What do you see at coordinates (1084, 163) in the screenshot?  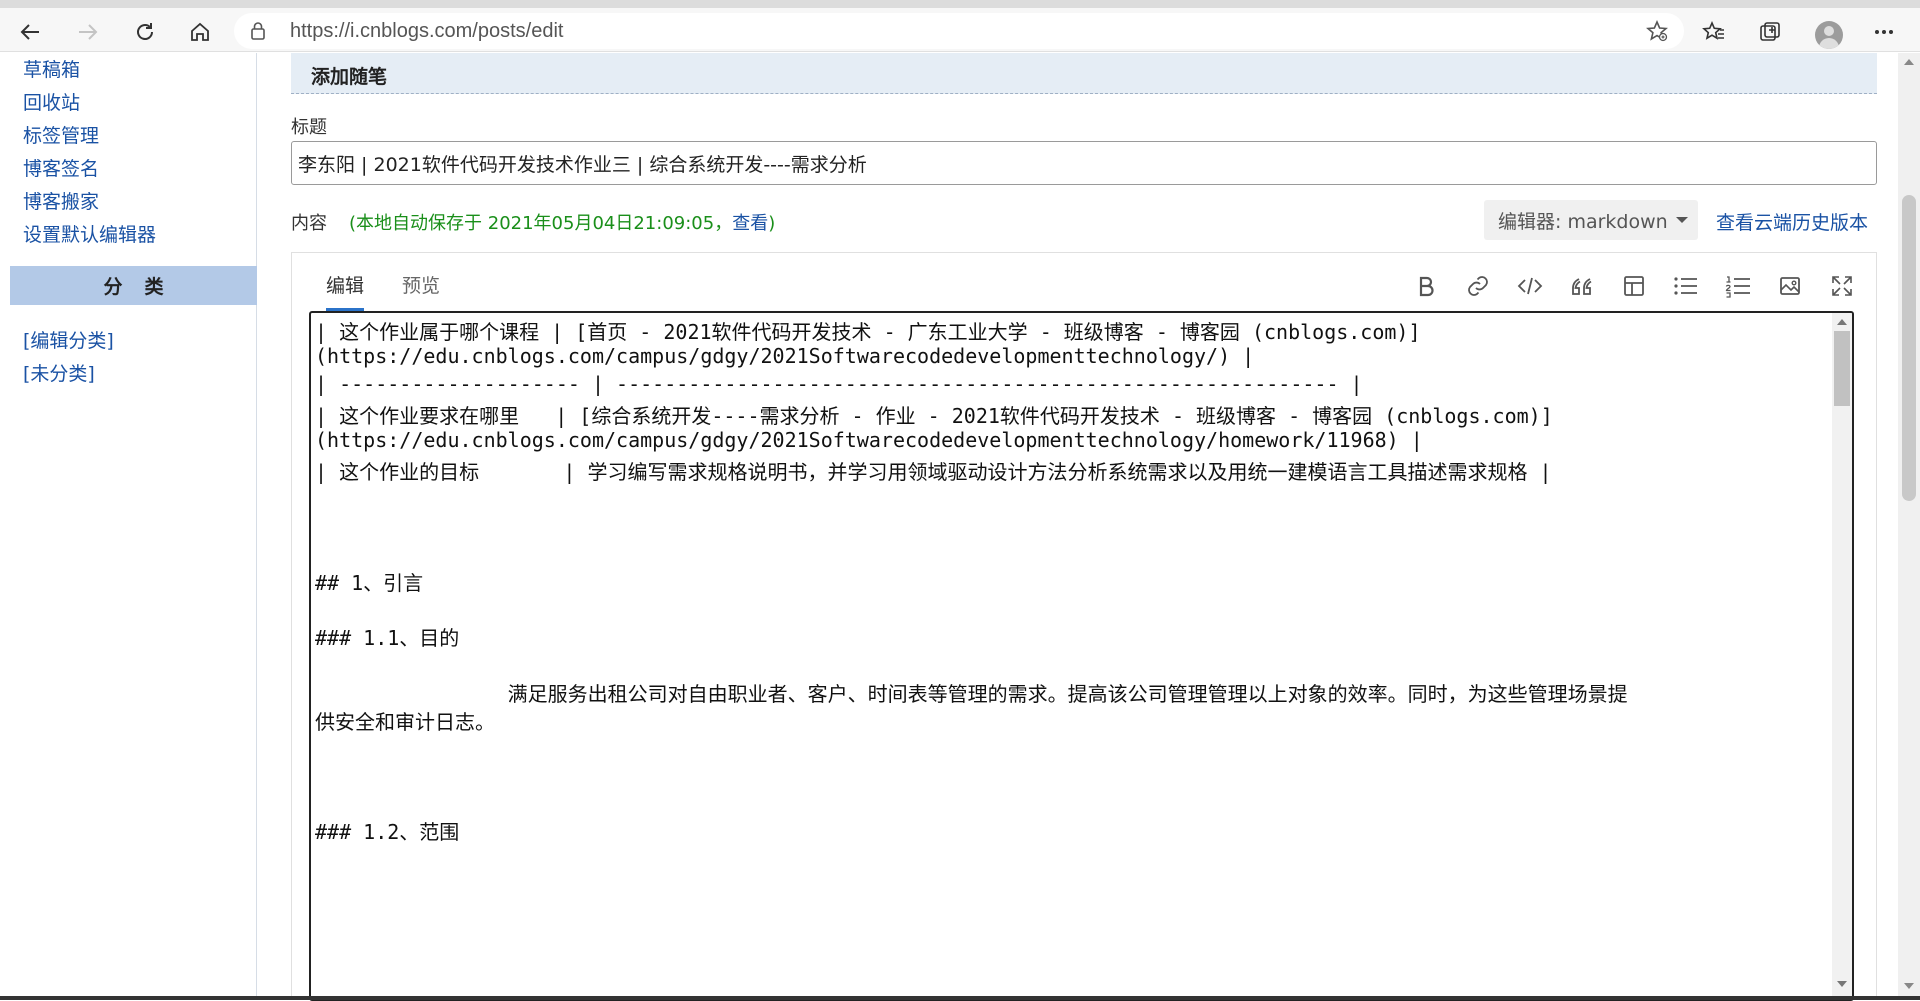 I see `title-input: 李东阳 | 2021软件代码开发技术作业三 | 综合系统开发----需求分析` at bounding box center [1084, 163].